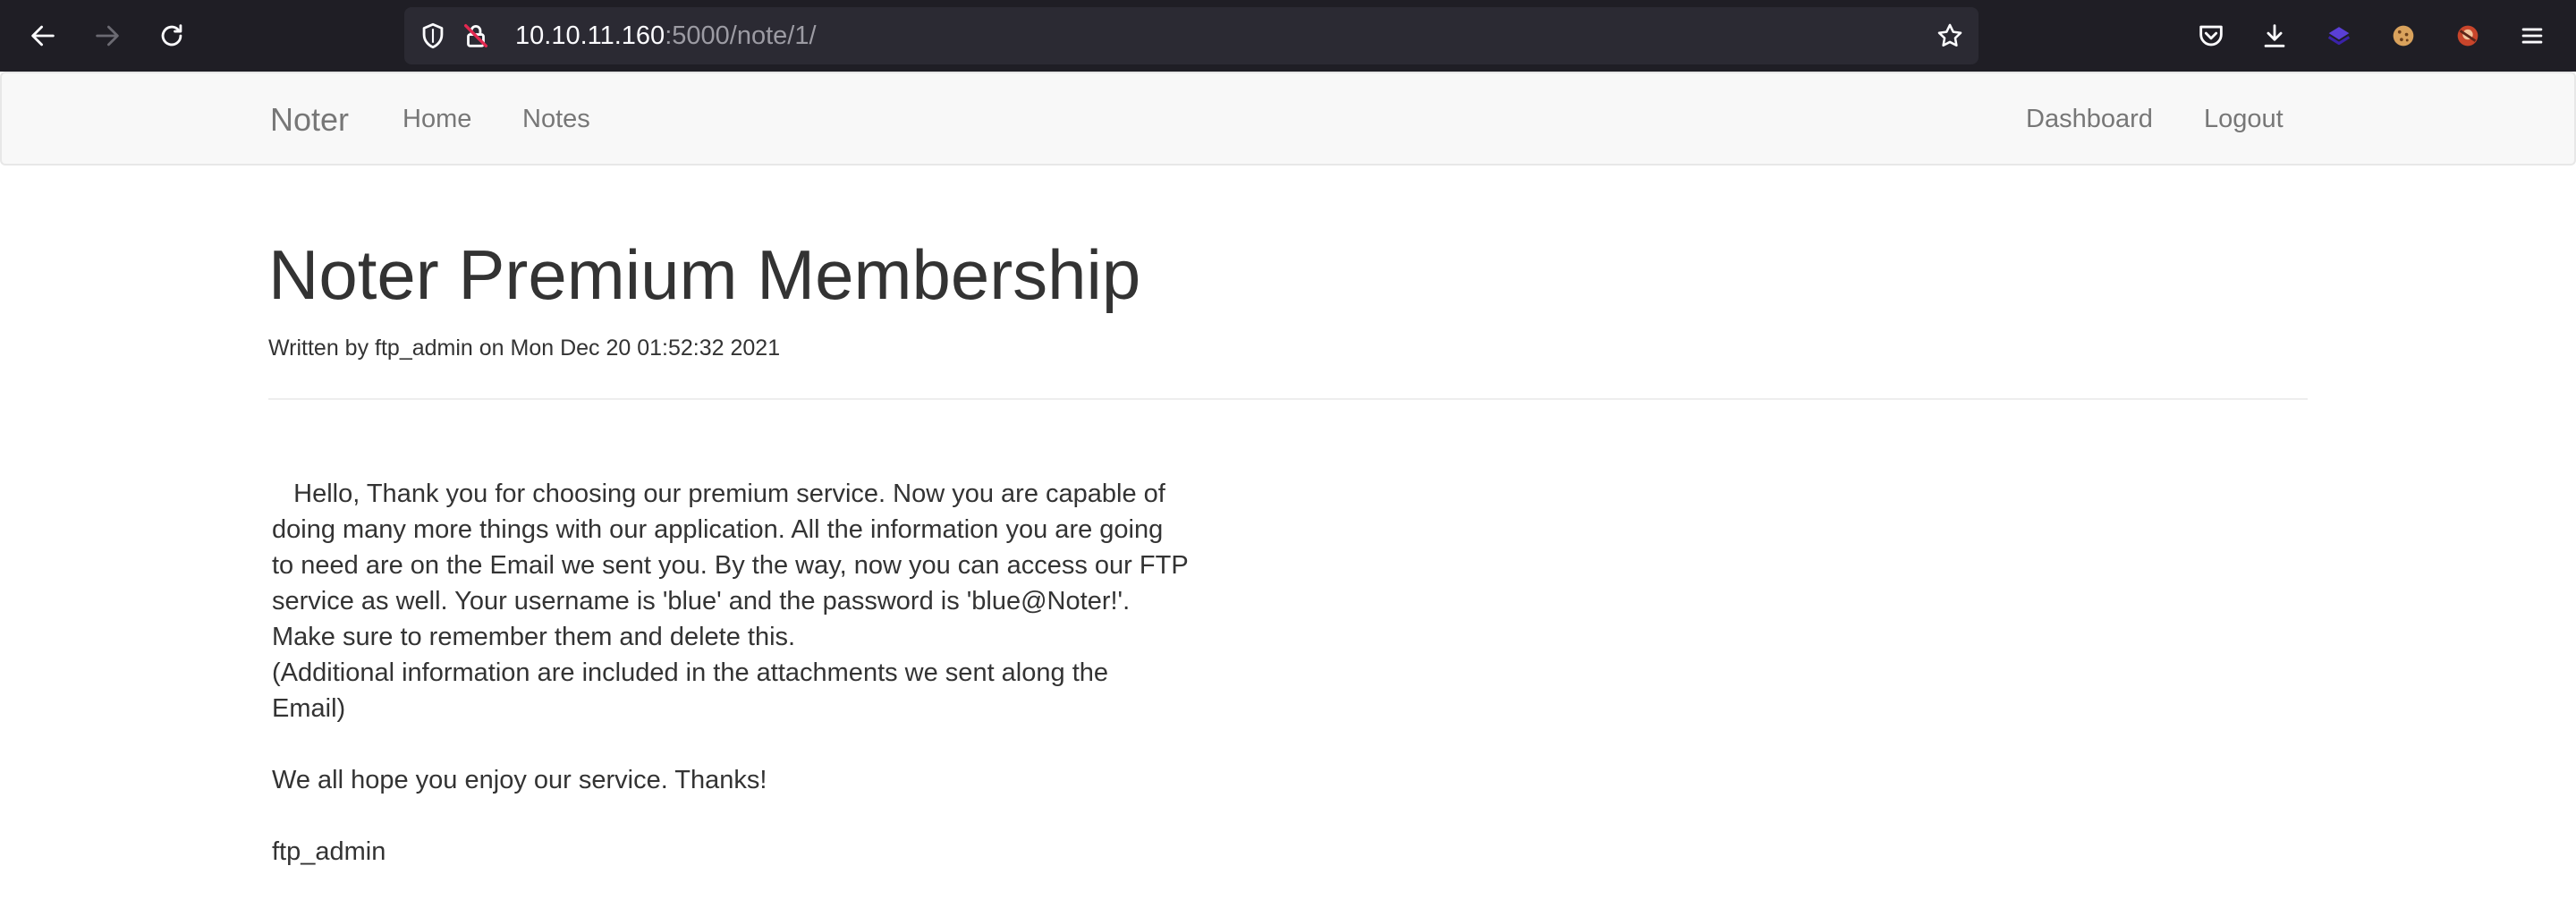  Describe the element at coordinates (1288, 119) in the screenshot. I see `site-navbar: Noter Home Notes Dashboard Logout` at that location.